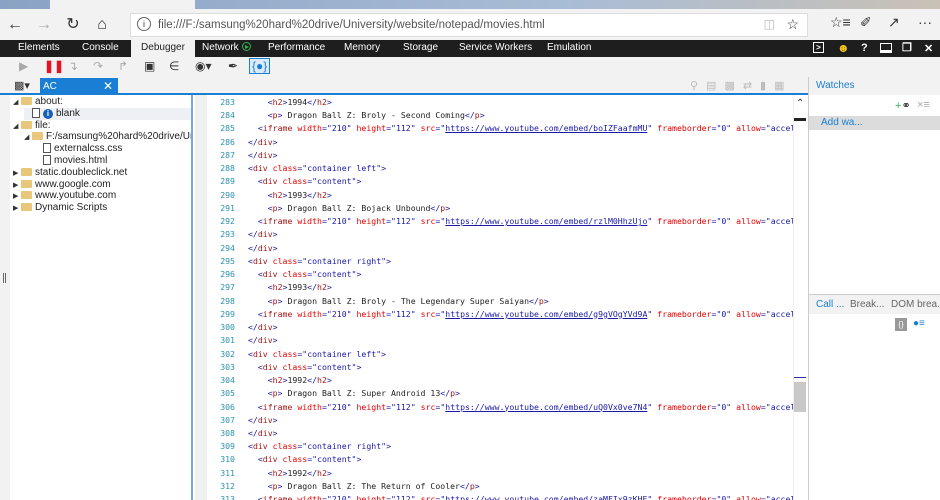 The image size is (940, 500). Describe the element at coordinates (569, 48) in the screenshot. I see `tab-emulation: Emulation` at that location.